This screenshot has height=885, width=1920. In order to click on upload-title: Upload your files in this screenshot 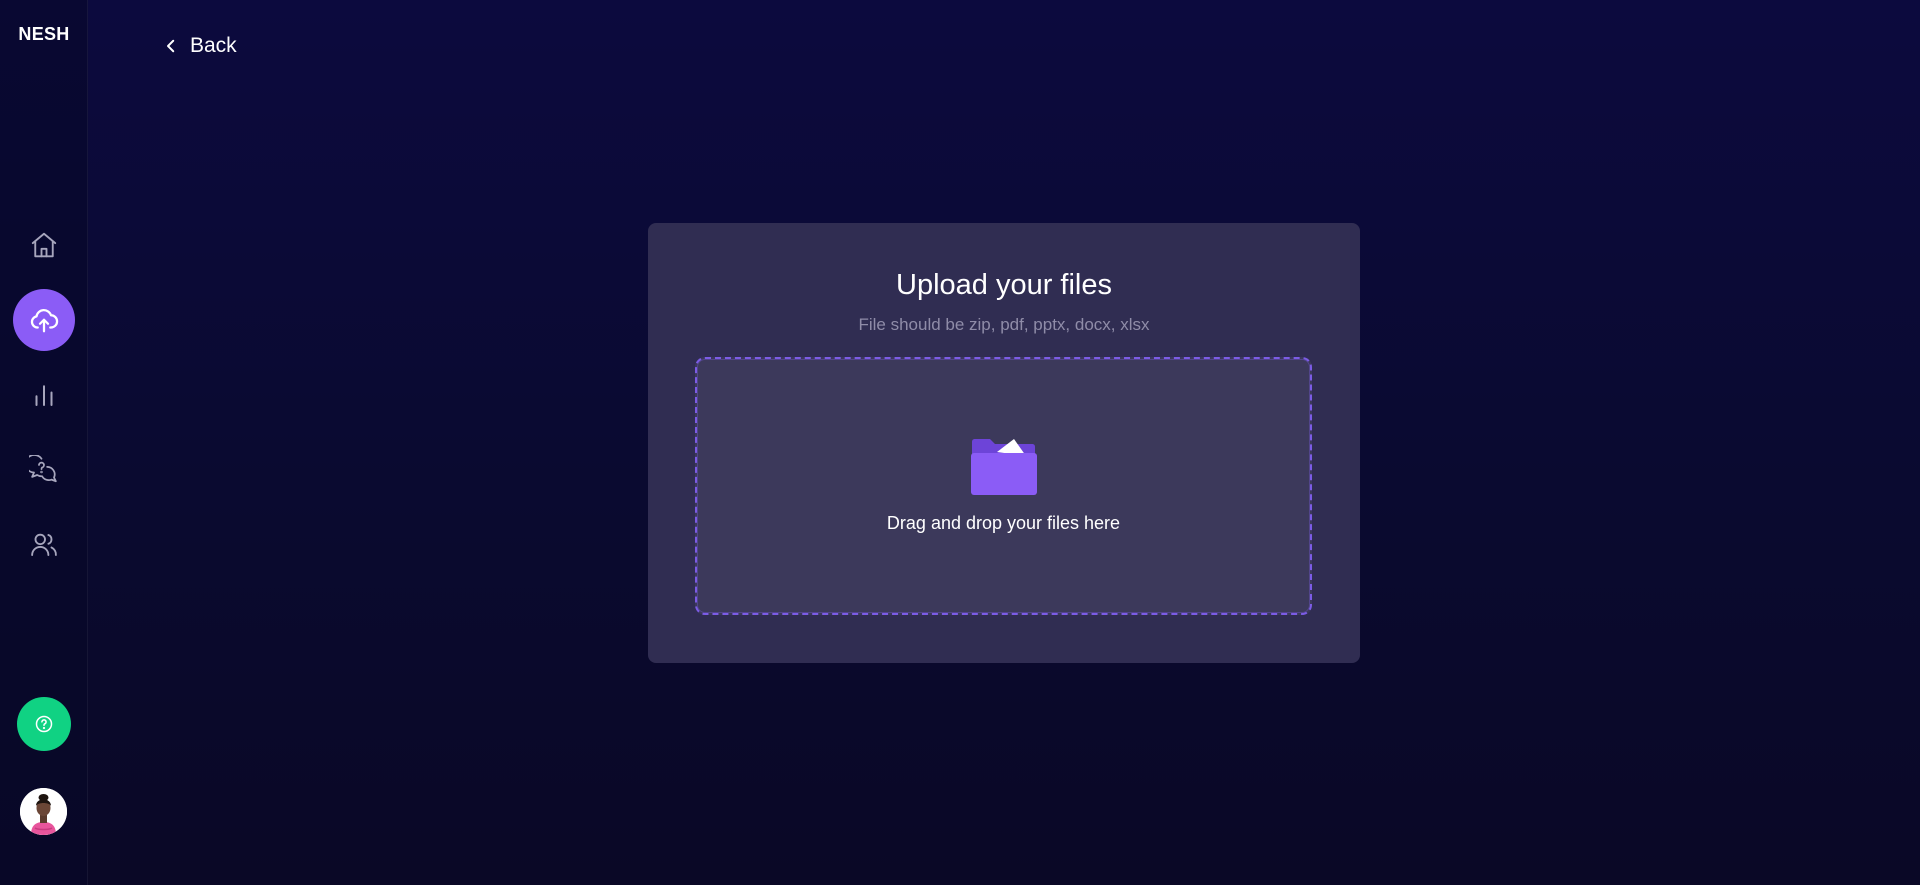, I will do `click(1004, 285)`.